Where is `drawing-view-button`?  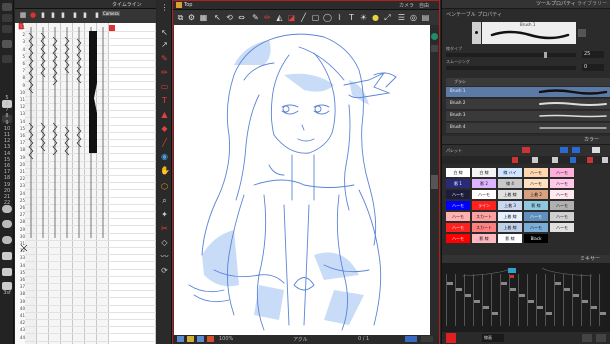
drawing-view-button is located at coordinates (427, 339).